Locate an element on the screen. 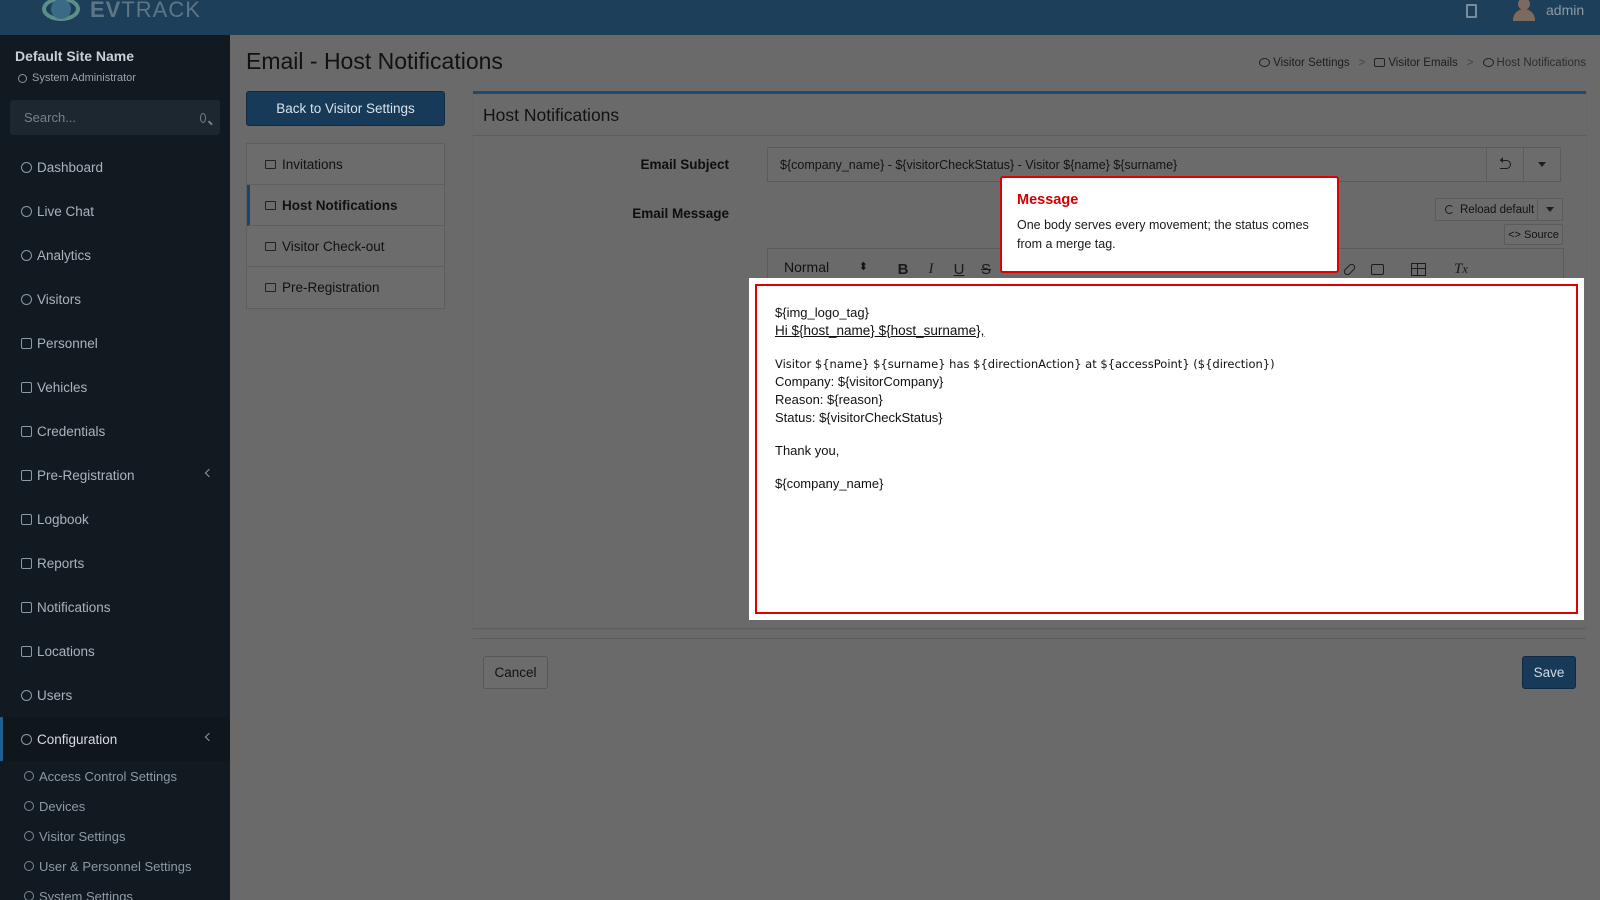 Image resolution: width=1600 pixels, height=900 pixels. page-title: Email - Host Notifications is located at coordinates (374, 61).